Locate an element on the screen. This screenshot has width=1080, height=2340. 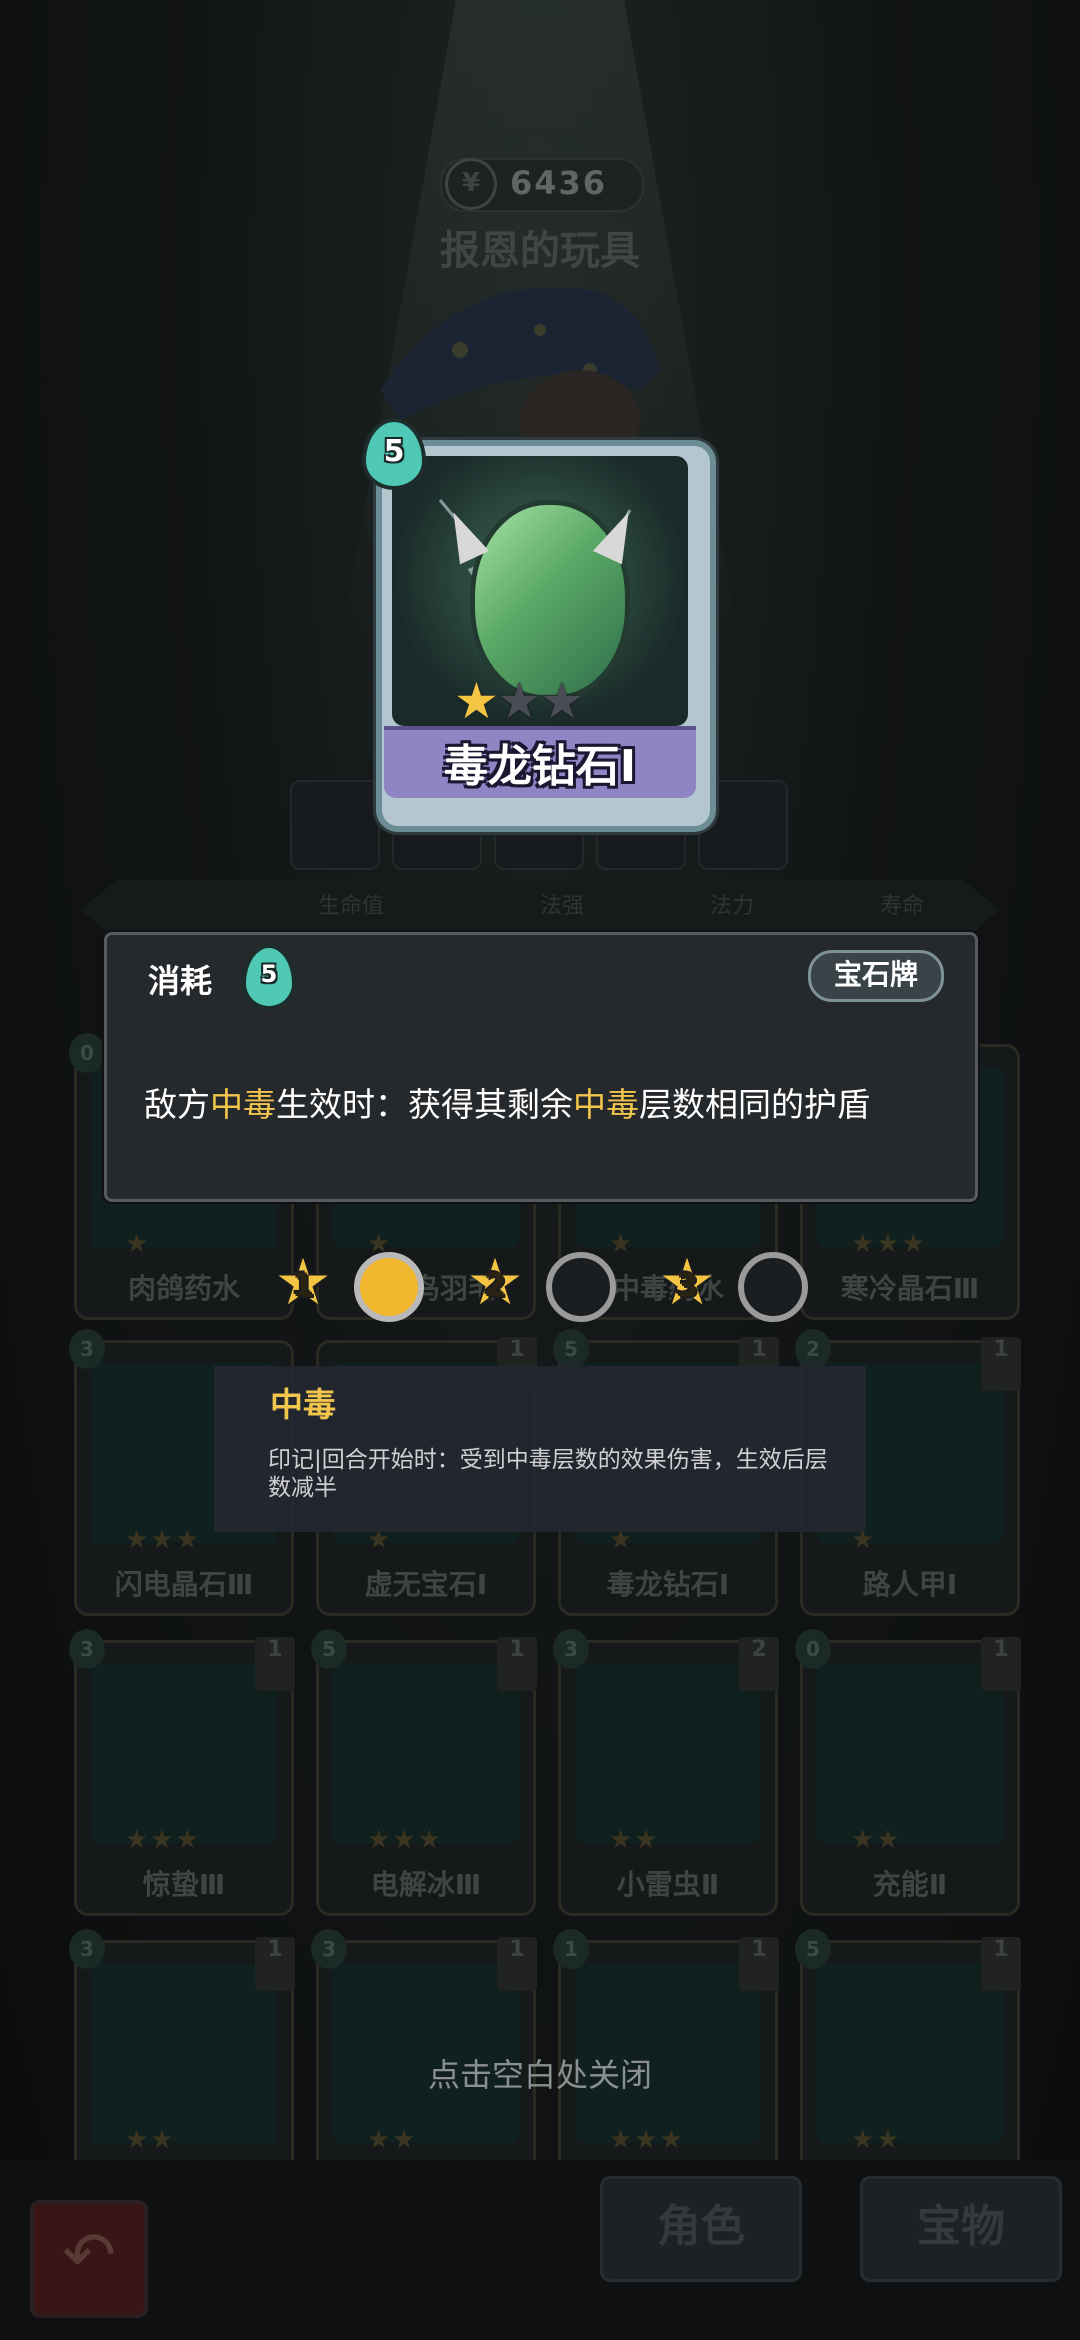
stat-label-mana: 法力 is located at coordinates (732, 906).